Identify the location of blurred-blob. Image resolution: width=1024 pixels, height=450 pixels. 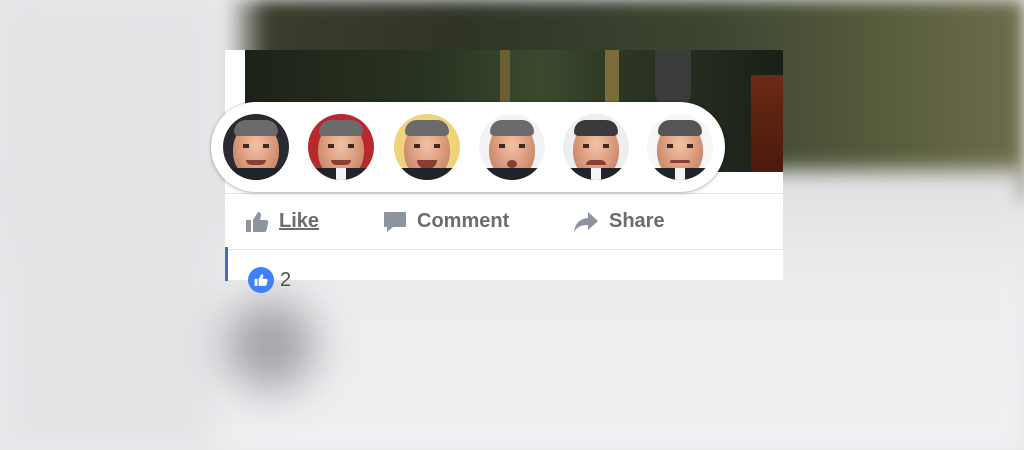
(270, 345).